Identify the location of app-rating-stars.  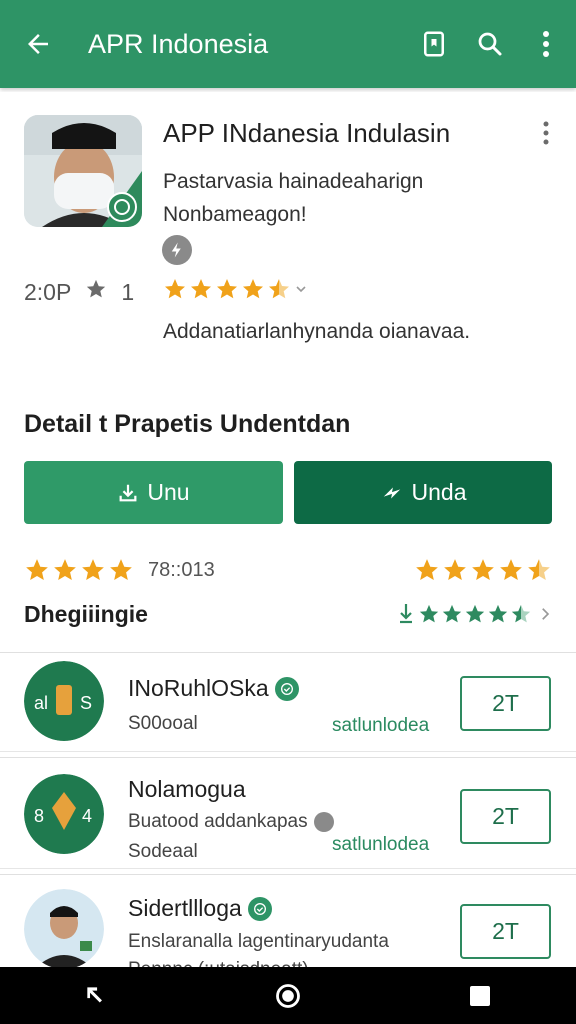
(236, 289).